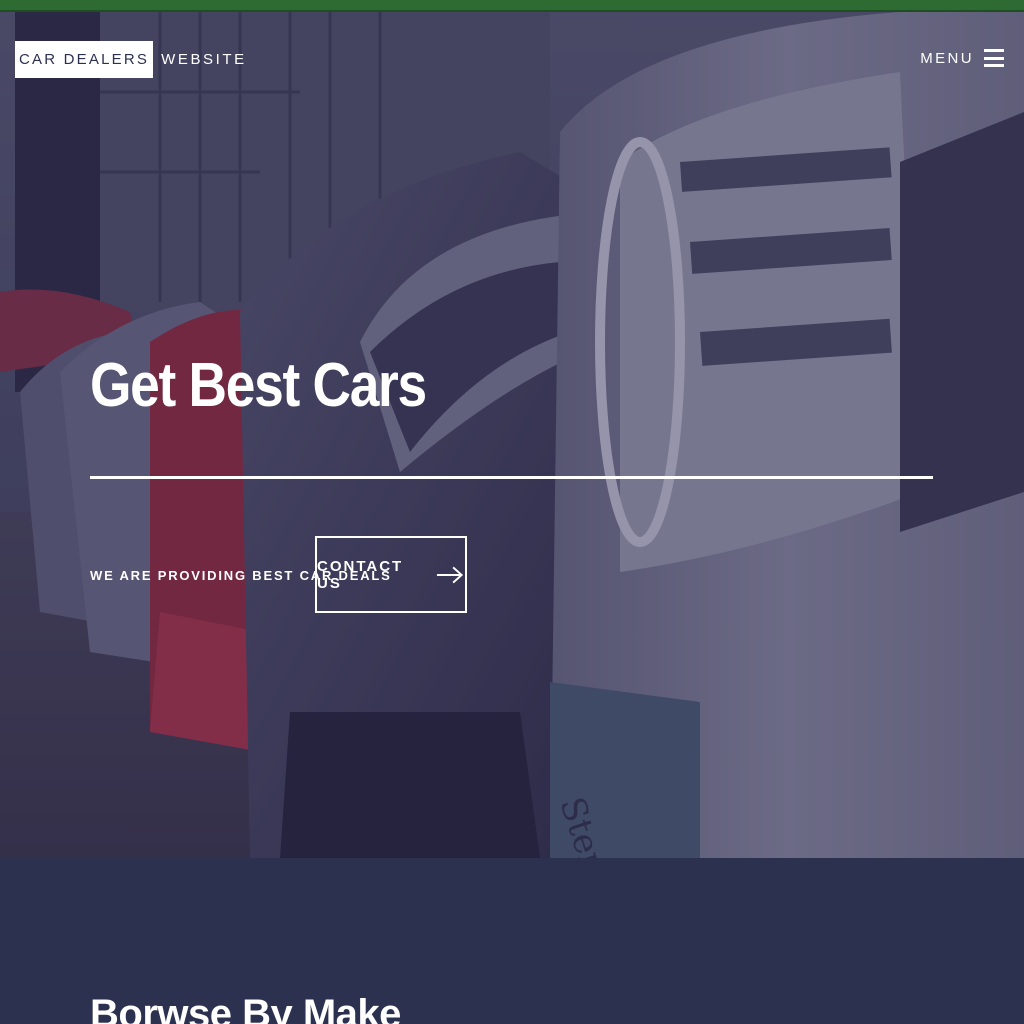 The height and width of the screenshot is (1024, 1024). Describe the element at coordinates (204, 59) in the screenshot. I see `logo-text: WEBSITE` at that location.